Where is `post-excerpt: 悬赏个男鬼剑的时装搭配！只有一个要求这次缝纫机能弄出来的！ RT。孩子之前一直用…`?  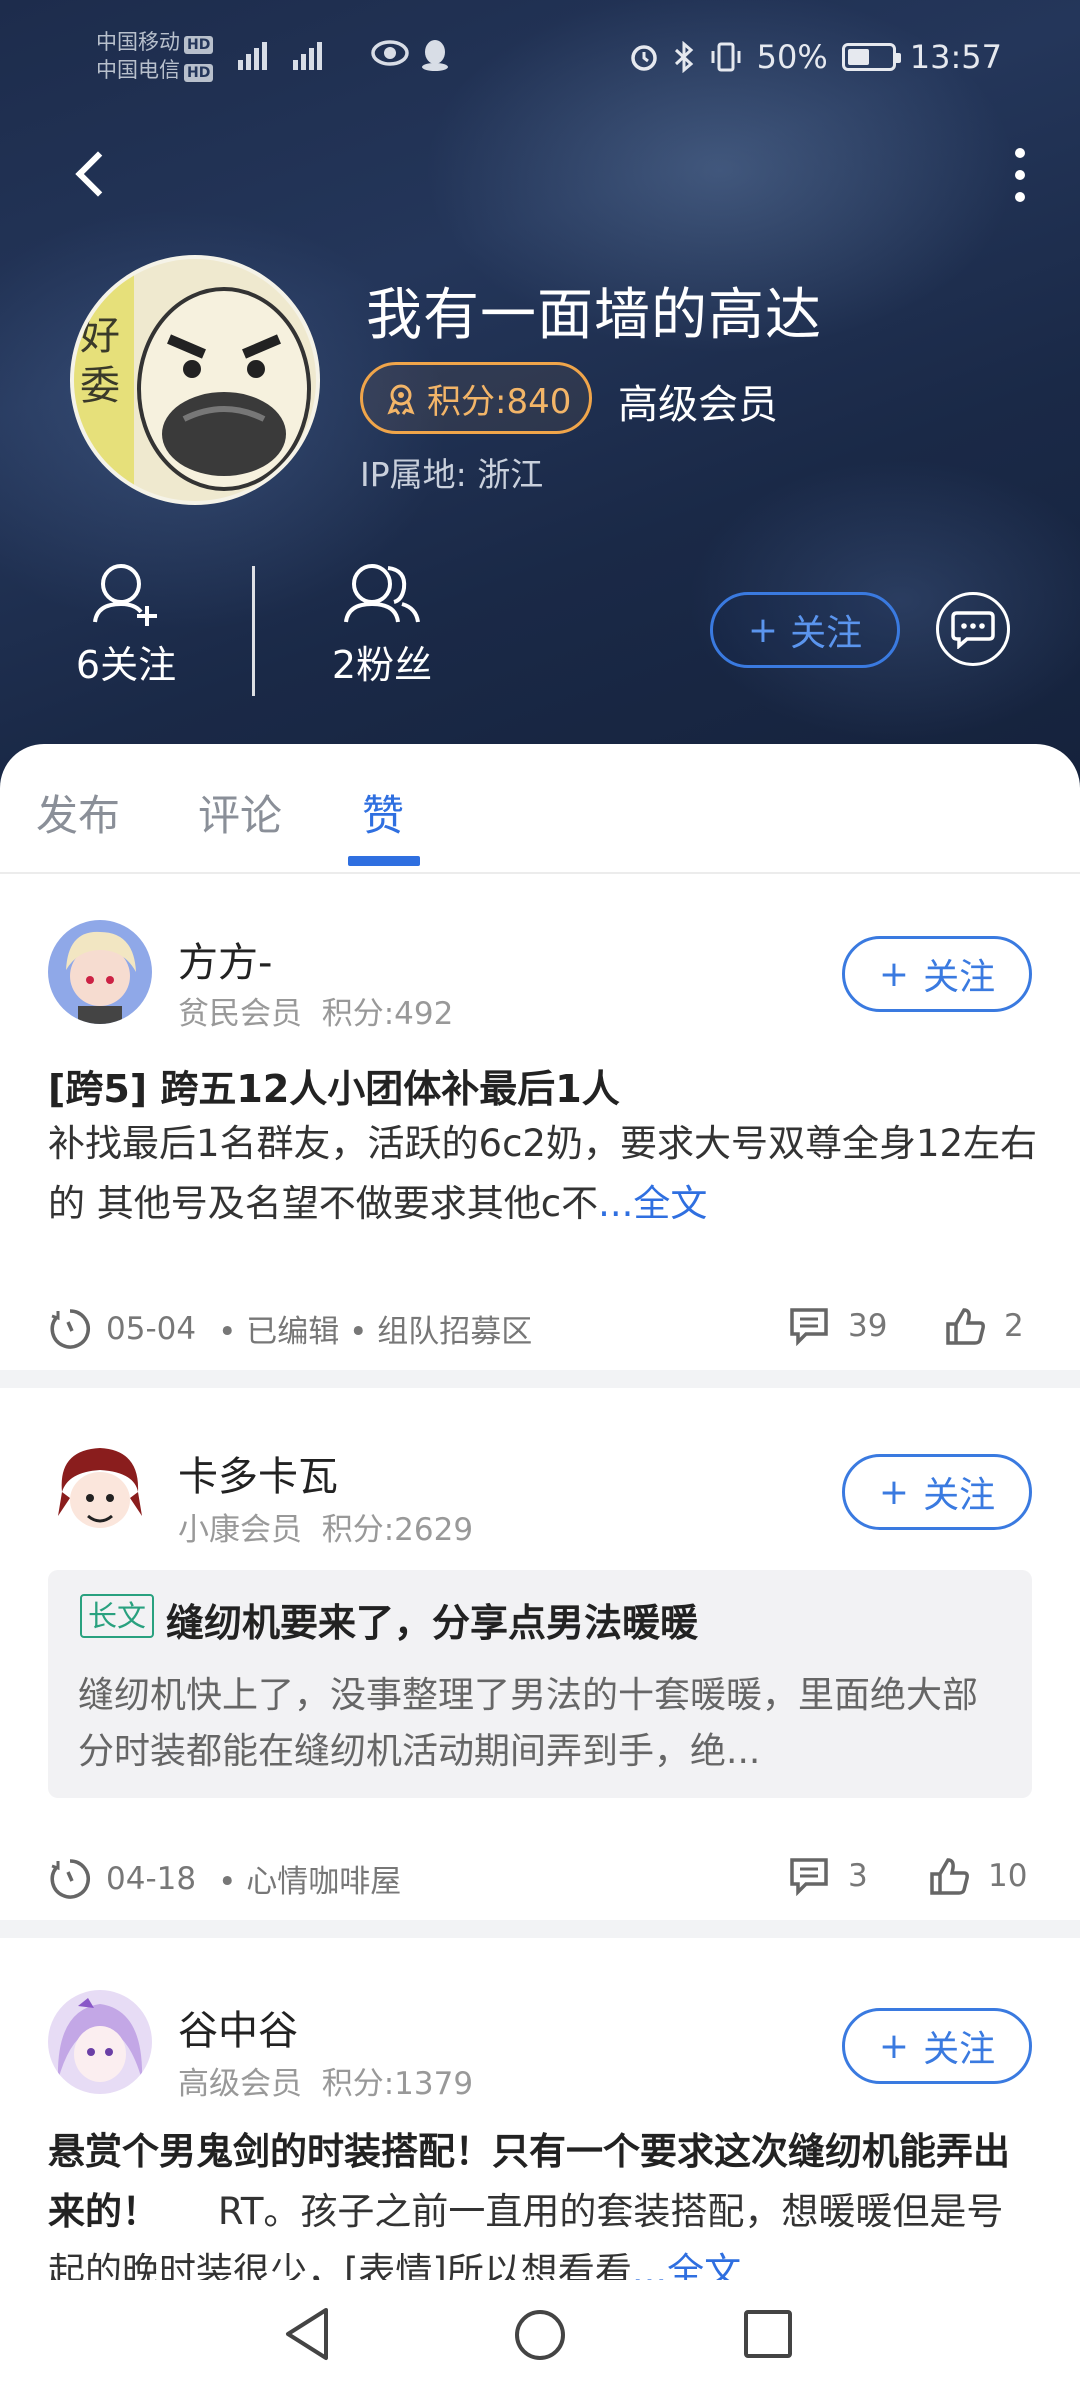 post-excerpt: 悬赏个男鬼剑的时装搭配！只有一个要求这次缝纫机能弄出来的！ RT。孩子之前一直用… is located at coordinates (543, 2212).